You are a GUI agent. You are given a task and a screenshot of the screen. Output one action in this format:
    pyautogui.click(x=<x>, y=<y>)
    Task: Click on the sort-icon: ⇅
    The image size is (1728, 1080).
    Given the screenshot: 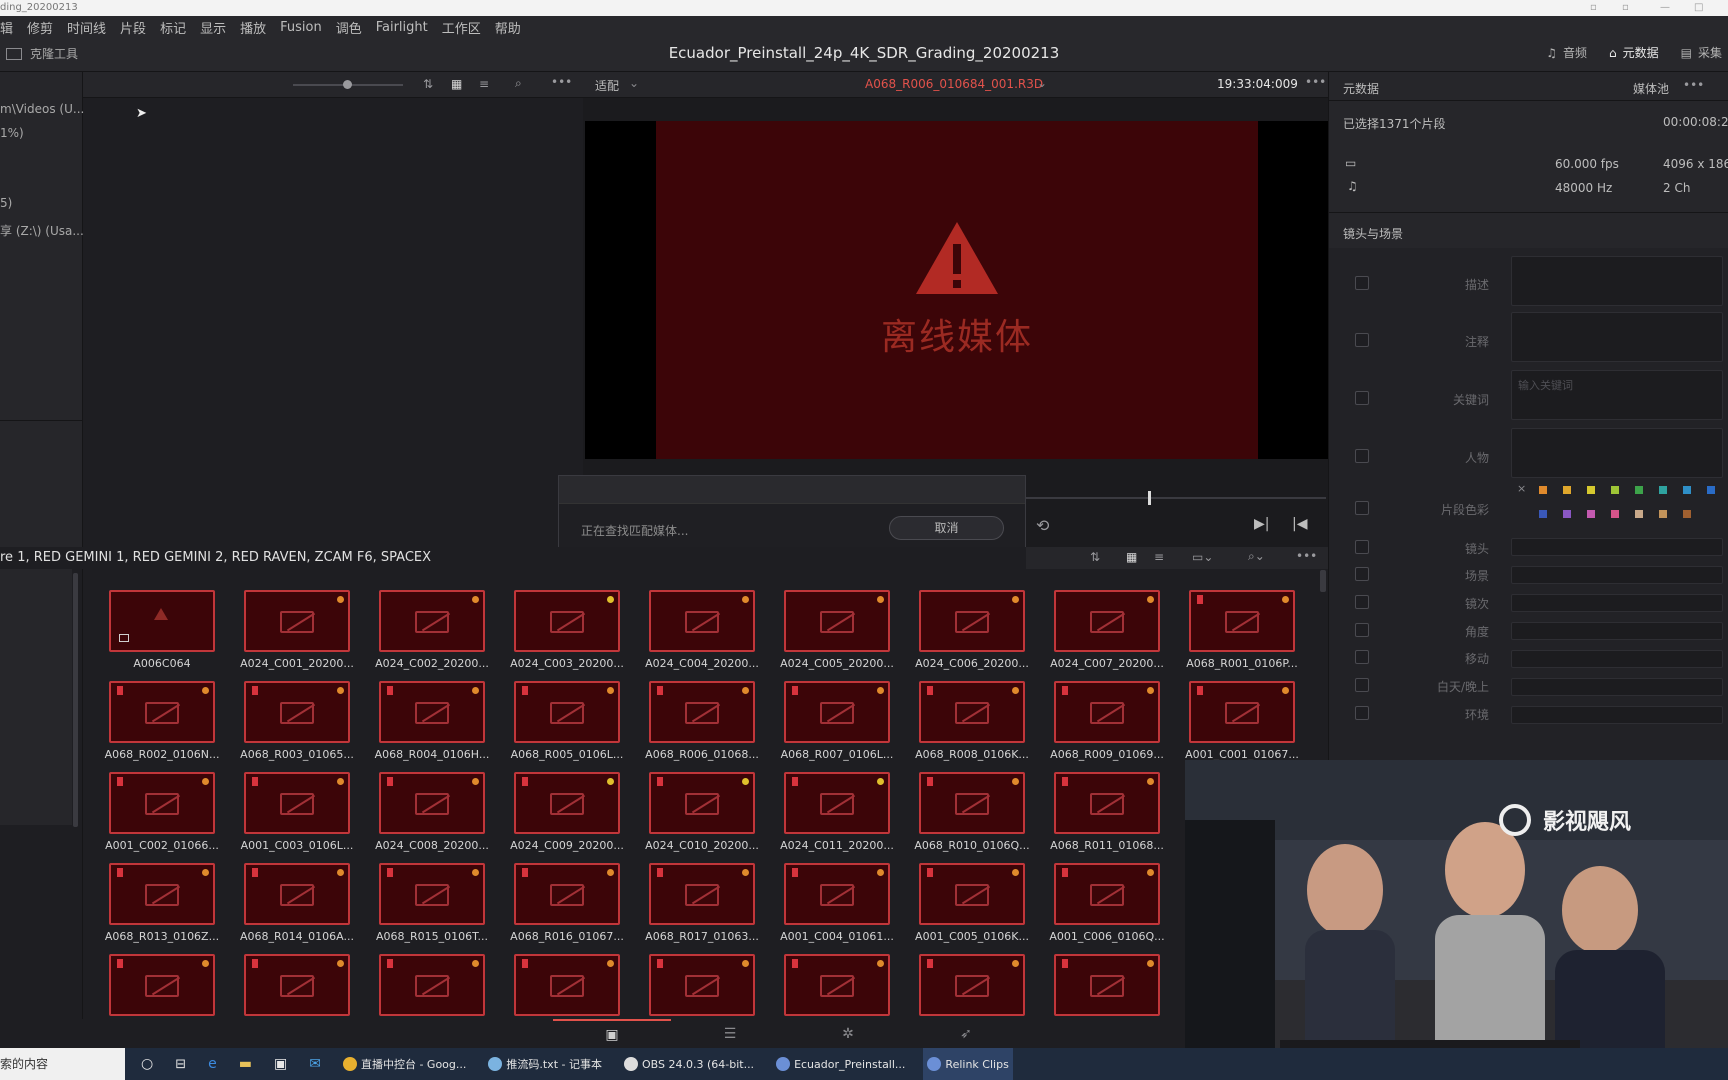 What is the action you would take?
    pyautogui.click(x=428, y=84)
    